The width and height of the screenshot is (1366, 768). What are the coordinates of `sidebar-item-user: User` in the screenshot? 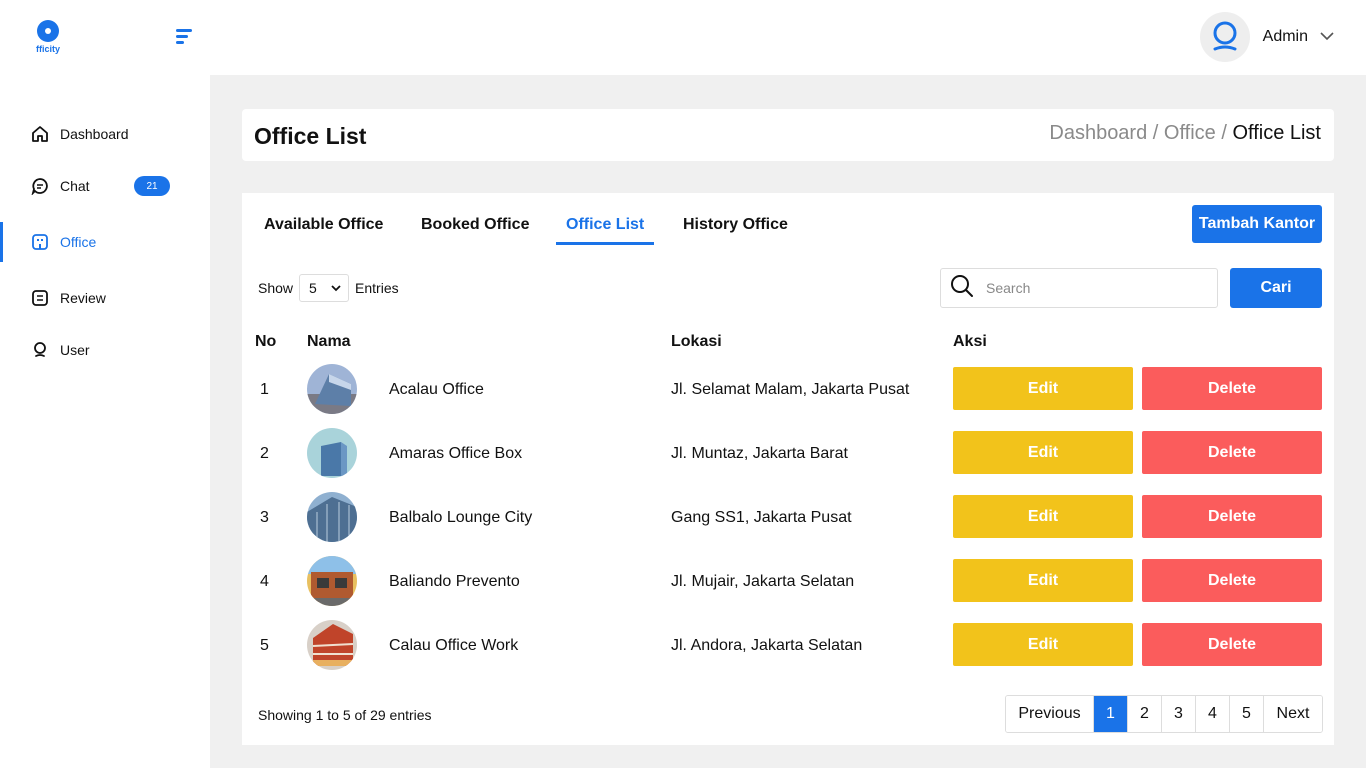 It's located at (105, 350).